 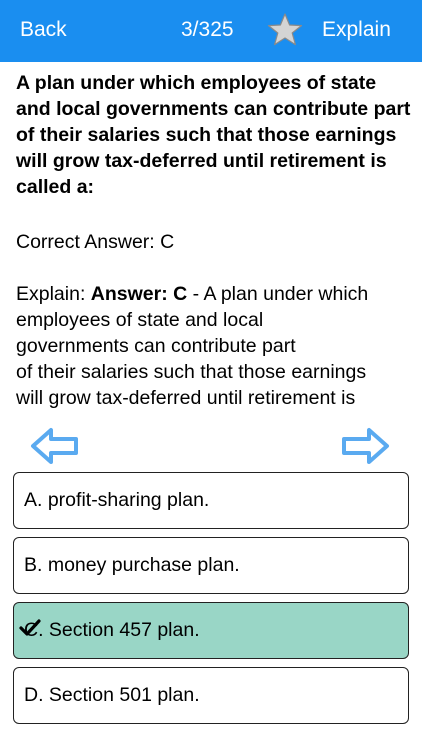 What do you see at coordinates (30, 627) in the screenshot?
I see `checkmark-icon` at bounding box center [30, 627].